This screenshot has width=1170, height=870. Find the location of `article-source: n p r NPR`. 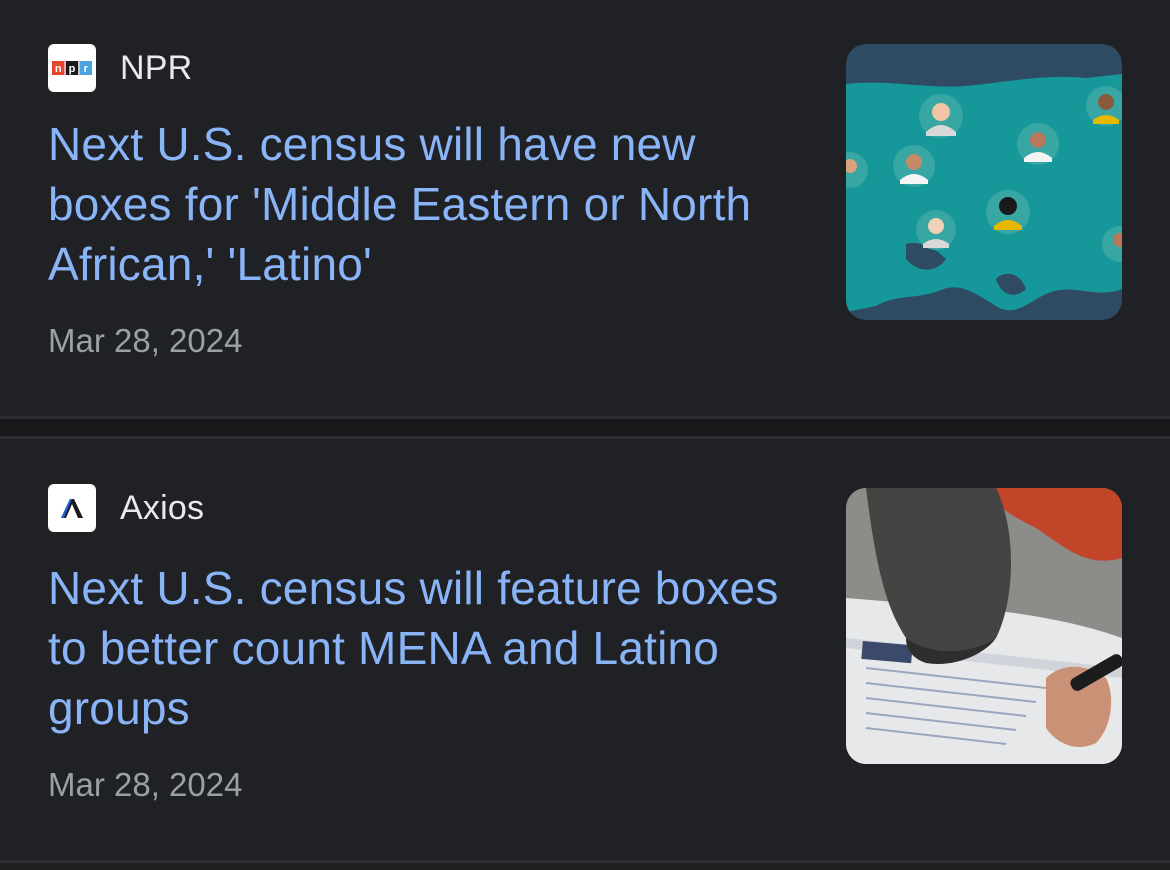

article-source: n p r NPR is located at coordinates (120, 68).